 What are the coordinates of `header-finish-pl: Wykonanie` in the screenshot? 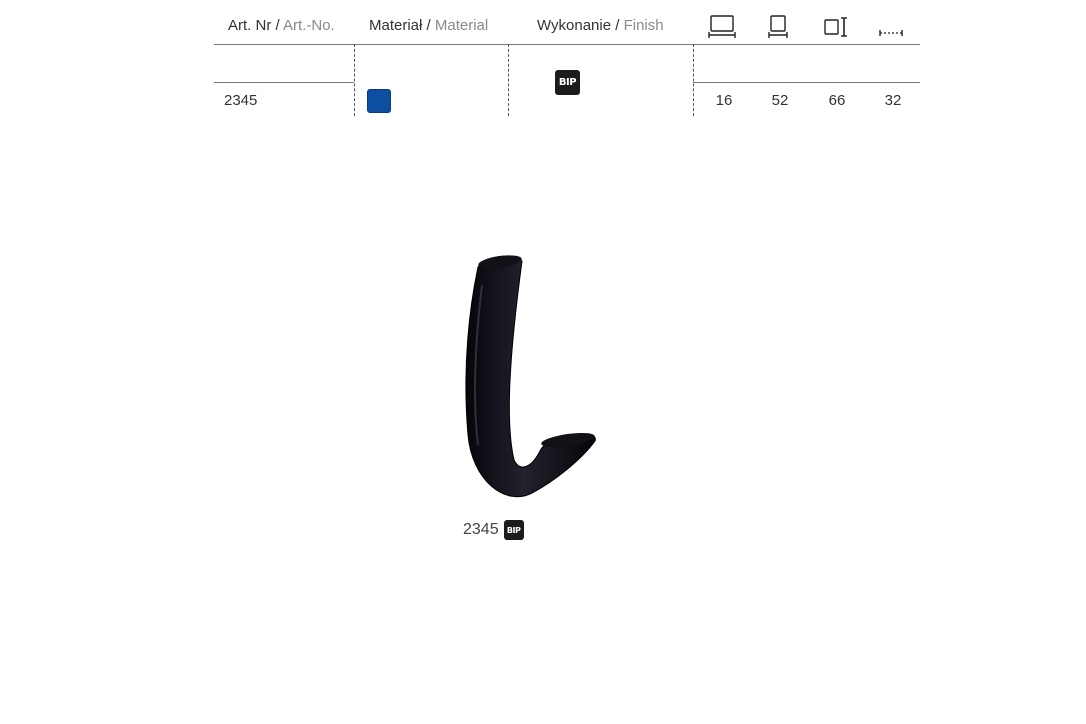 It's located at (574, 25).